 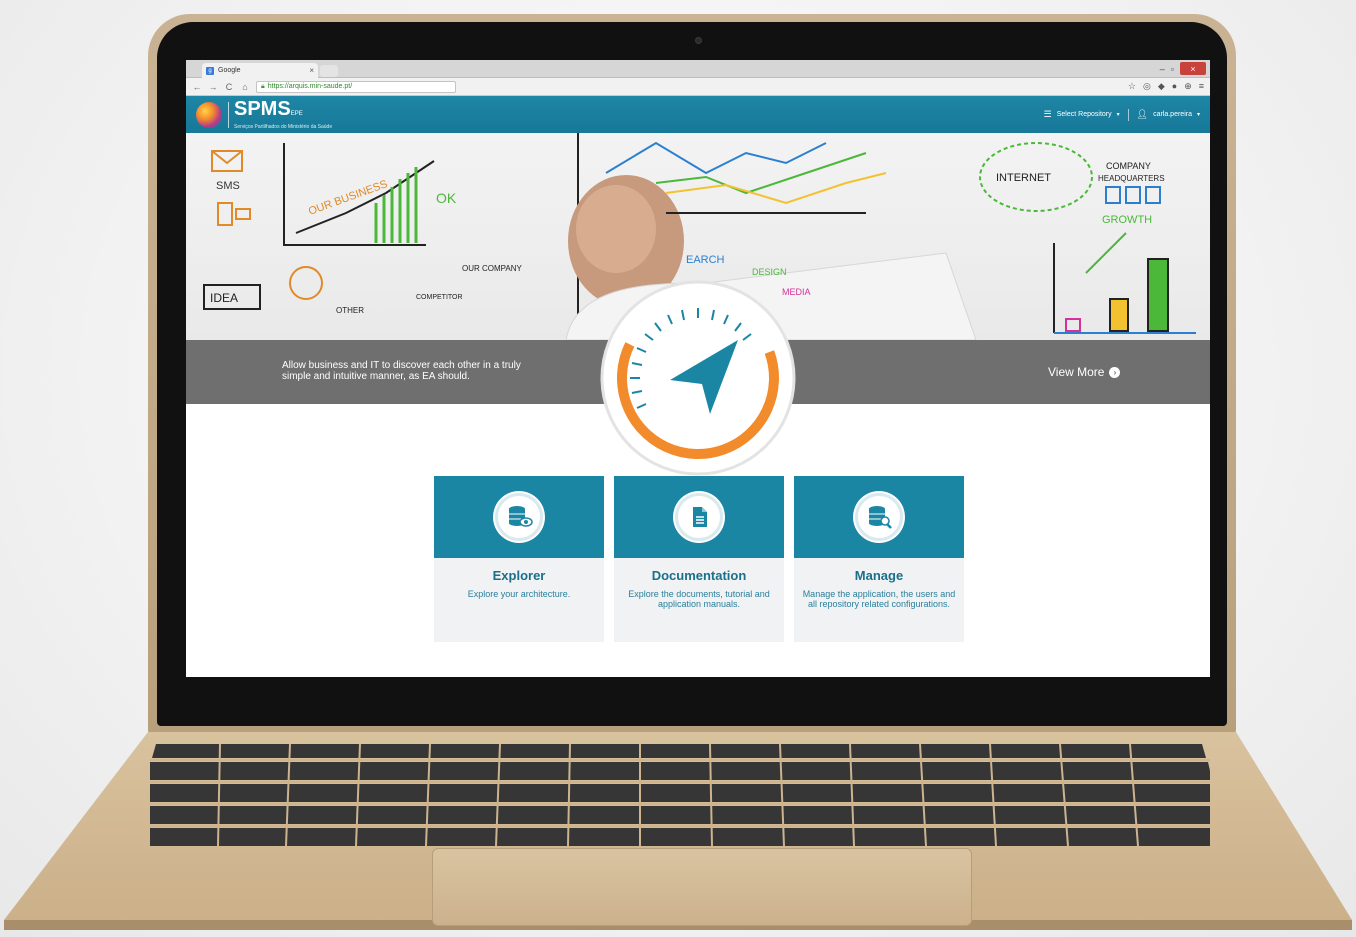 I want to click on card-title: Documentation, so click(x=699, y=575).